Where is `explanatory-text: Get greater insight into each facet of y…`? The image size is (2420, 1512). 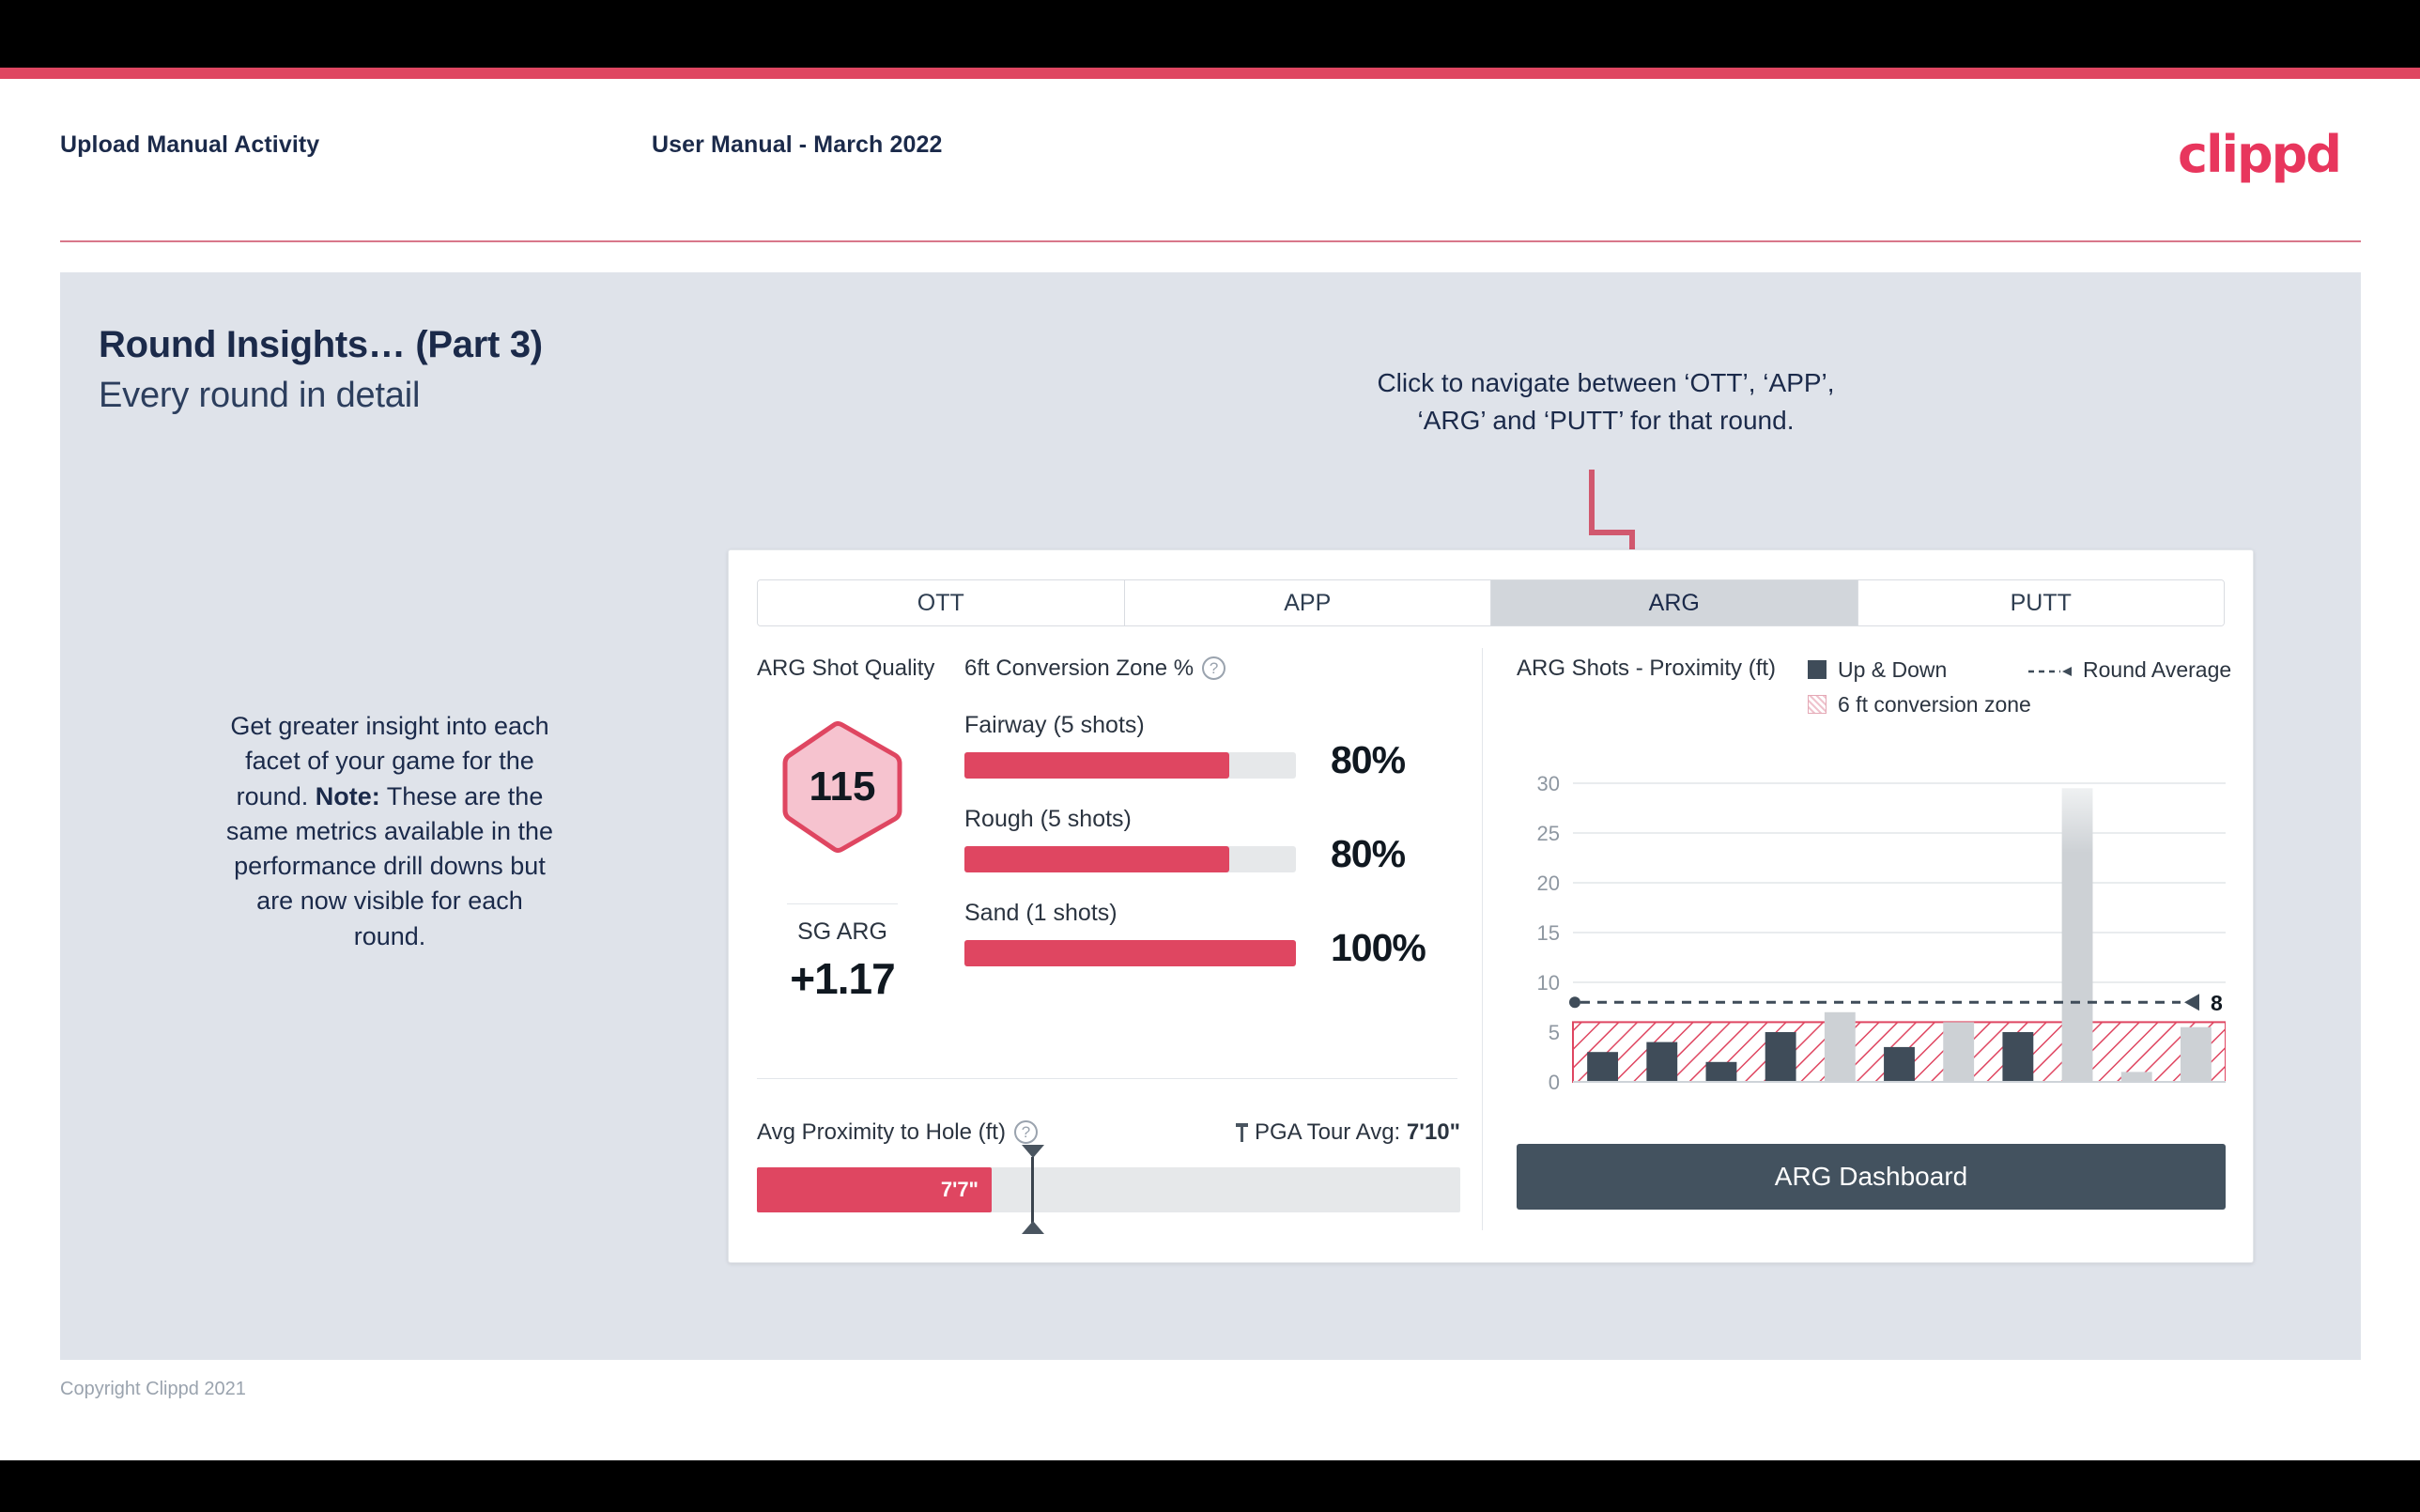
explanatory-text: Get greater insight into each facet of y… is located at coordinates (390, 832).